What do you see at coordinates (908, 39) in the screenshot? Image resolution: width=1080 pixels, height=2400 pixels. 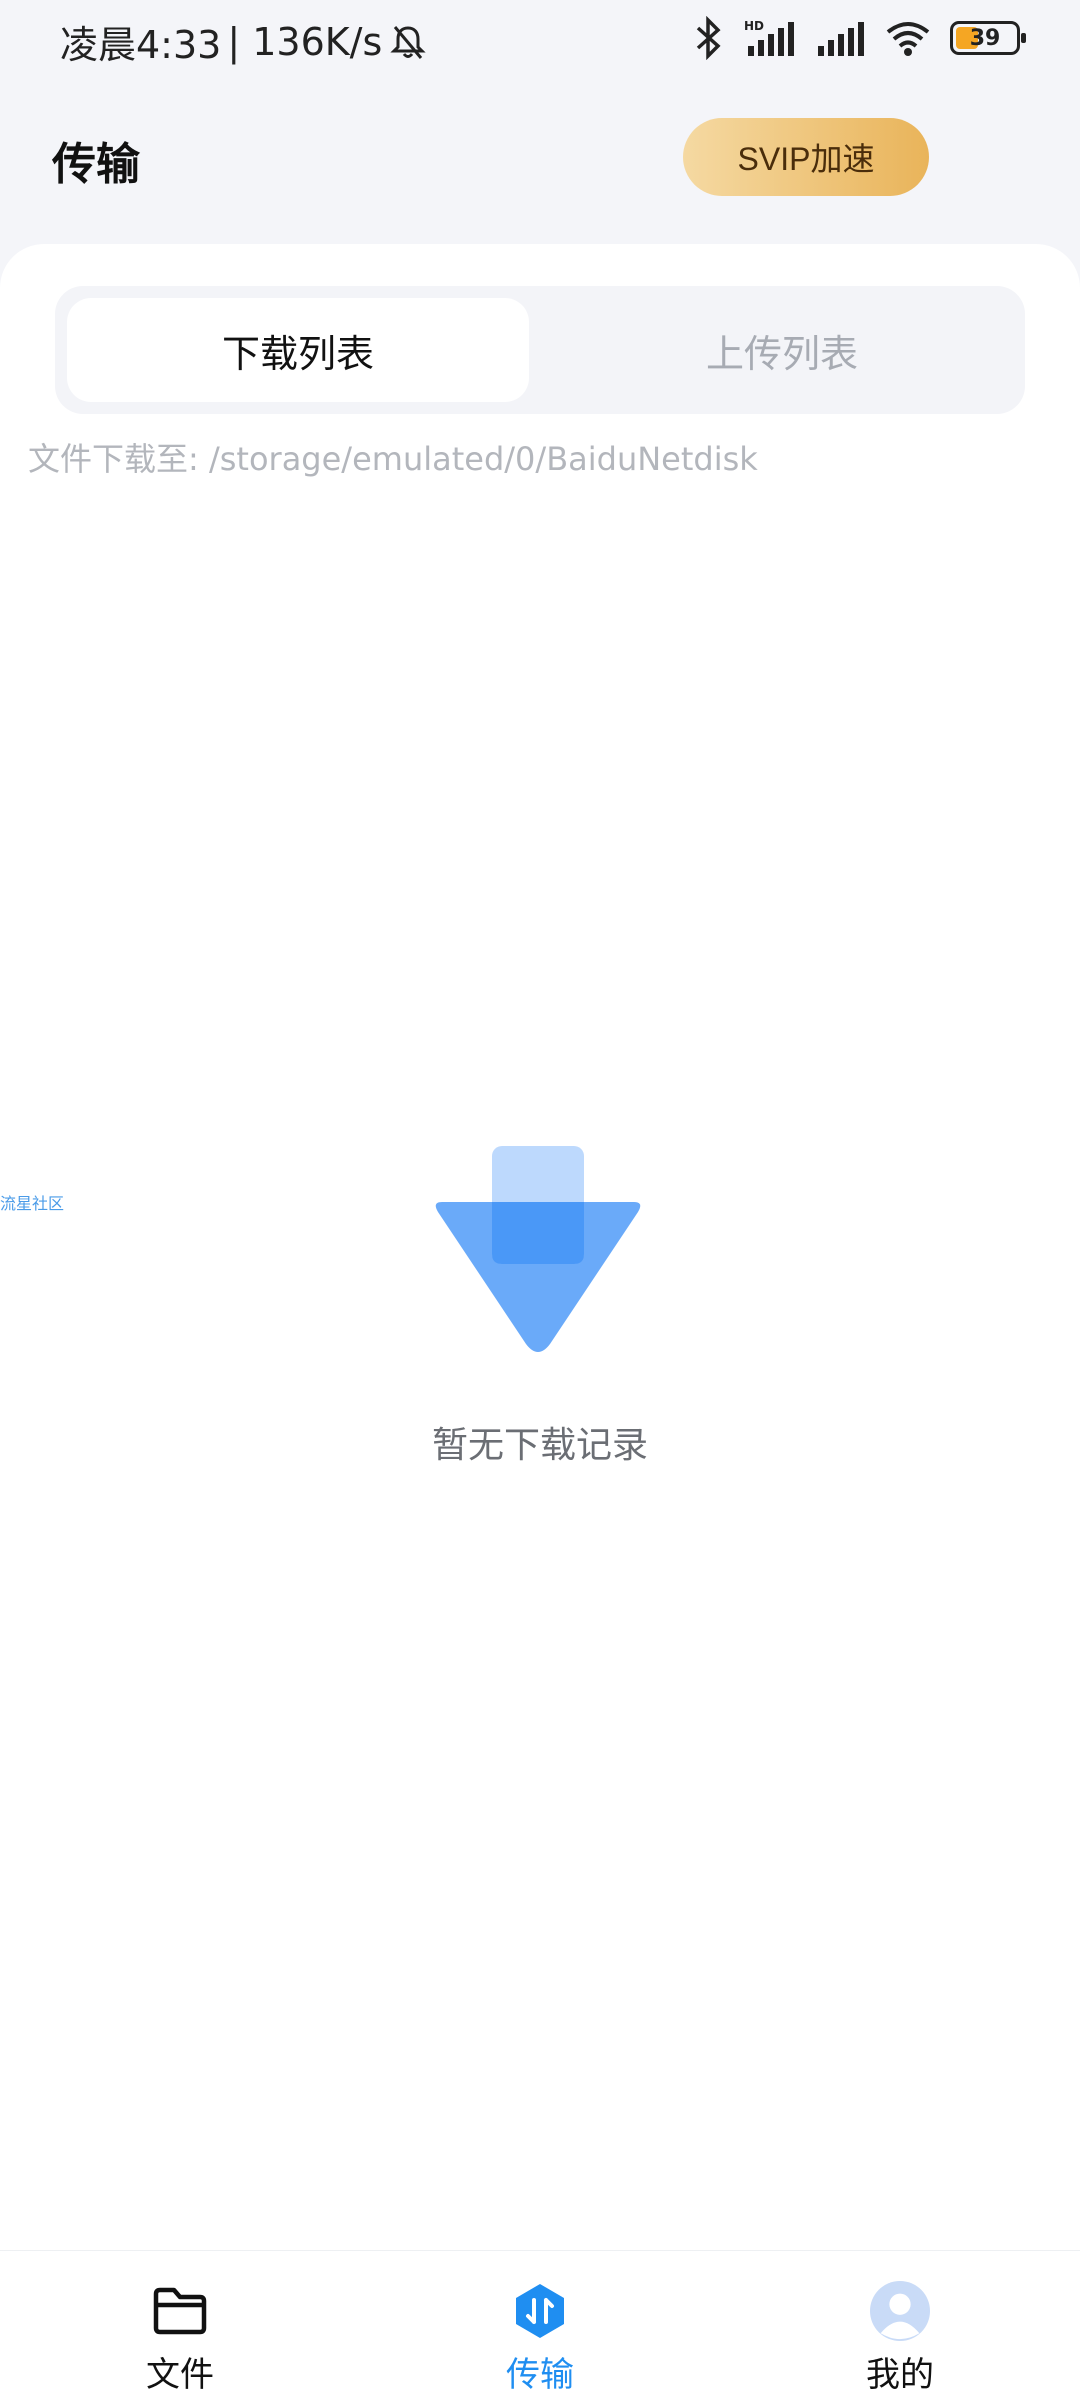 I see `wifi-icon` at bounding box center [908, 39].